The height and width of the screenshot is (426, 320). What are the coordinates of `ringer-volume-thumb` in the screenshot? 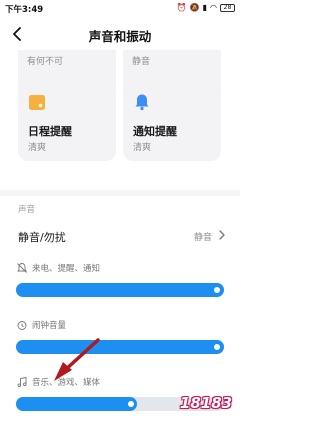 It's located at (217, 290).